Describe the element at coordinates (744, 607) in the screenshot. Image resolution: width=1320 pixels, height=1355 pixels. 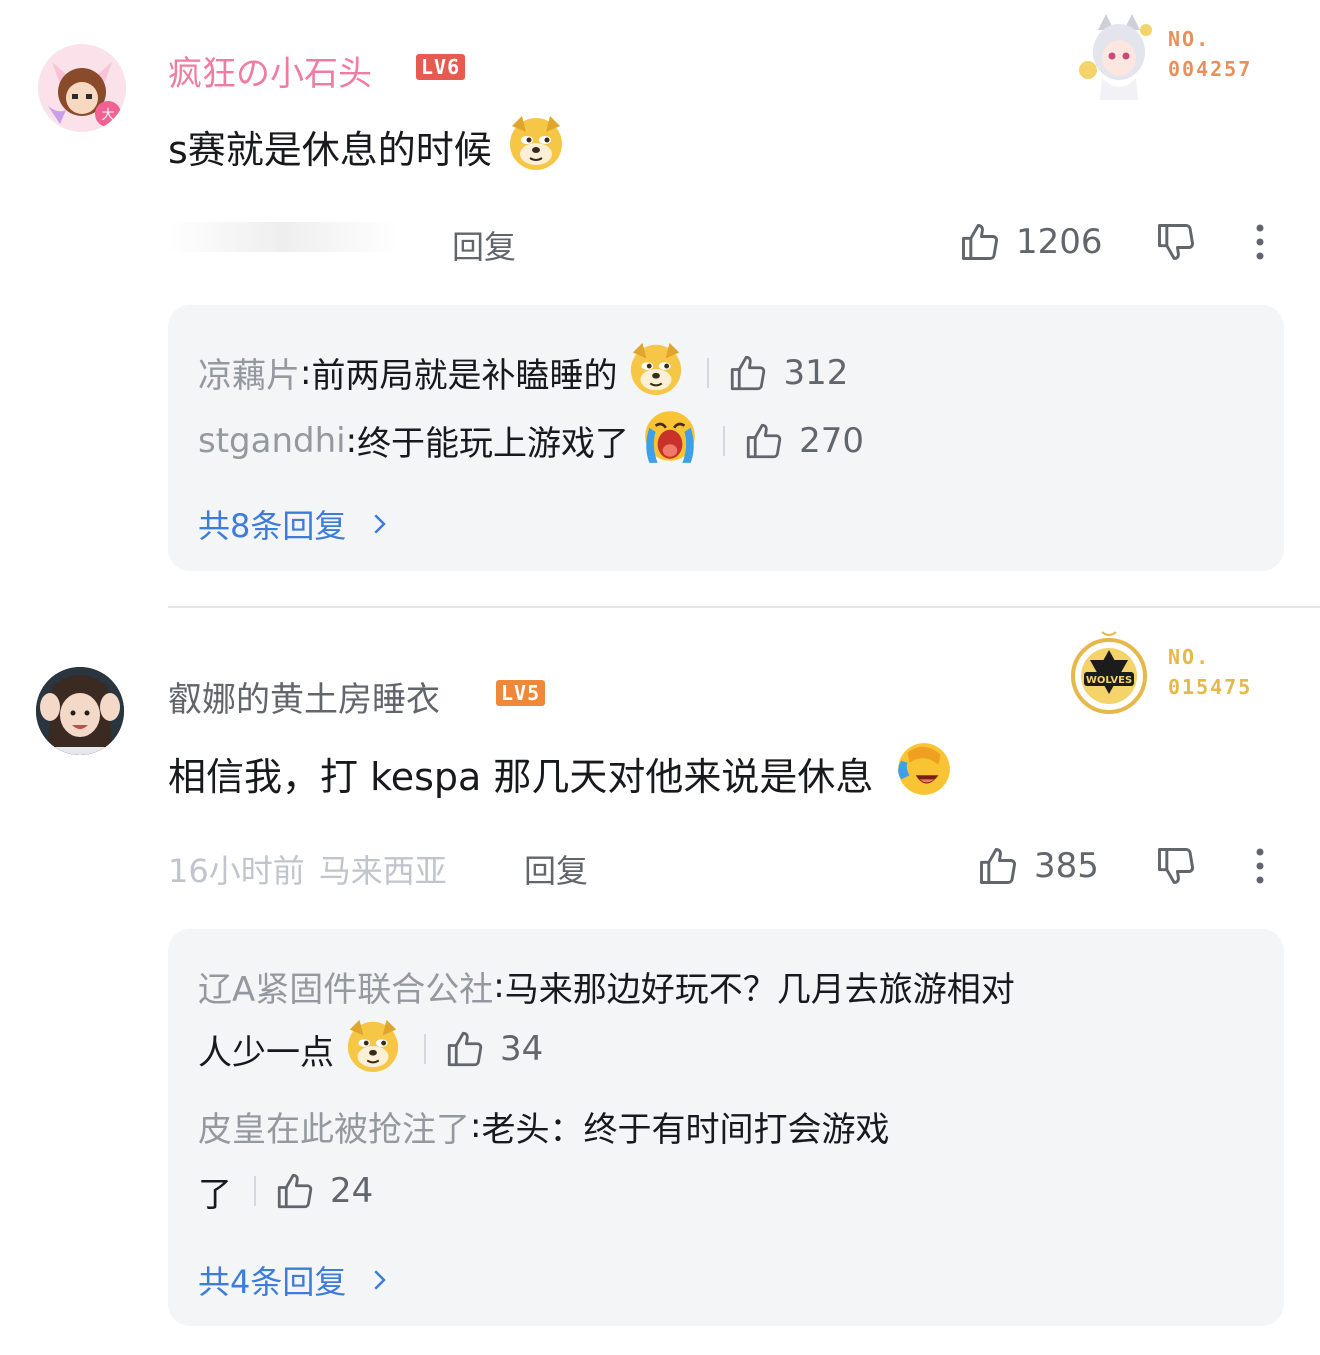
I see `comment-divider` at that location.